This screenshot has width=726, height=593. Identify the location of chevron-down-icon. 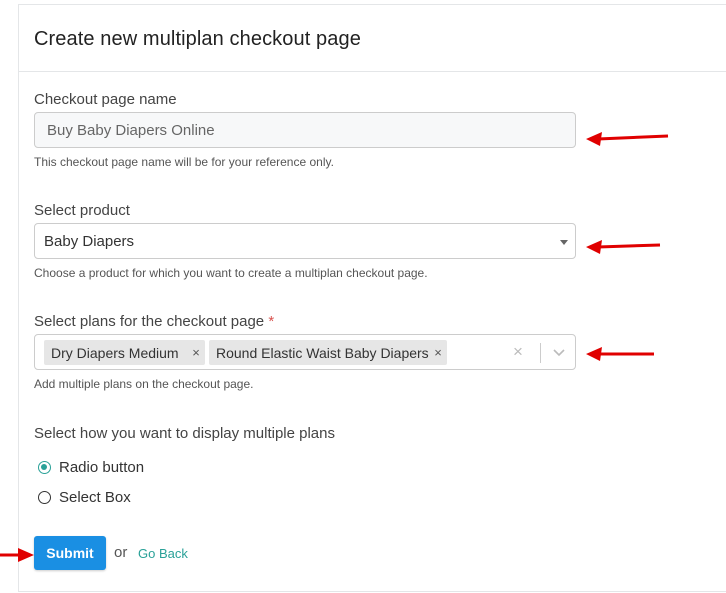
(559, 352).